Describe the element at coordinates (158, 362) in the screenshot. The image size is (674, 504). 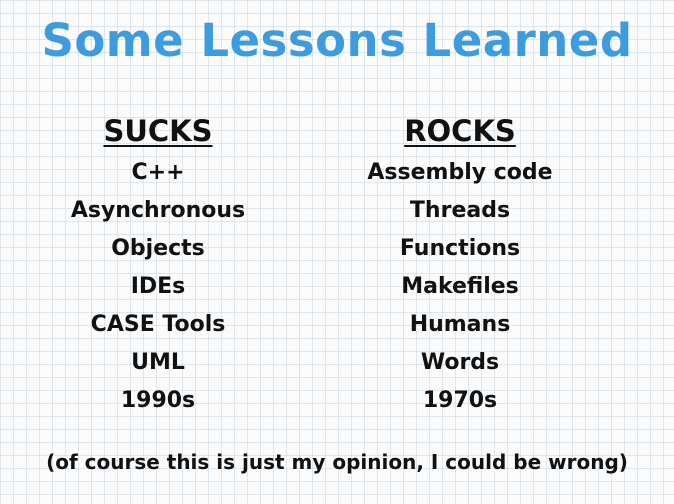
I see `sucks-item: UML` at that location.